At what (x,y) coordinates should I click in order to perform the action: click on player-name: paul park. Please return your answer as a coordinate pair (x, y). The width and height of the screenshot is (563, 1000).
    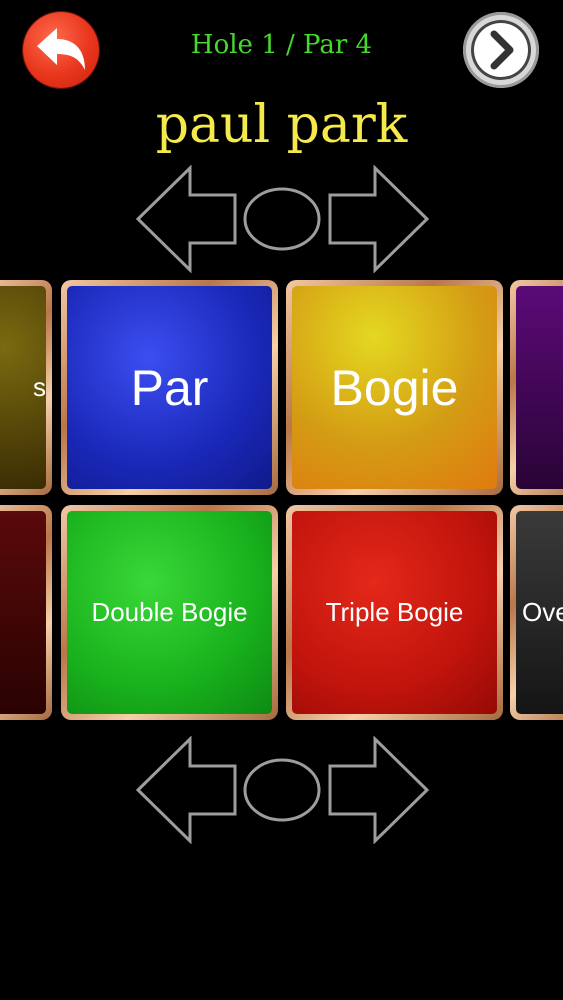
    Looking at the image, I should click on (281, 125).